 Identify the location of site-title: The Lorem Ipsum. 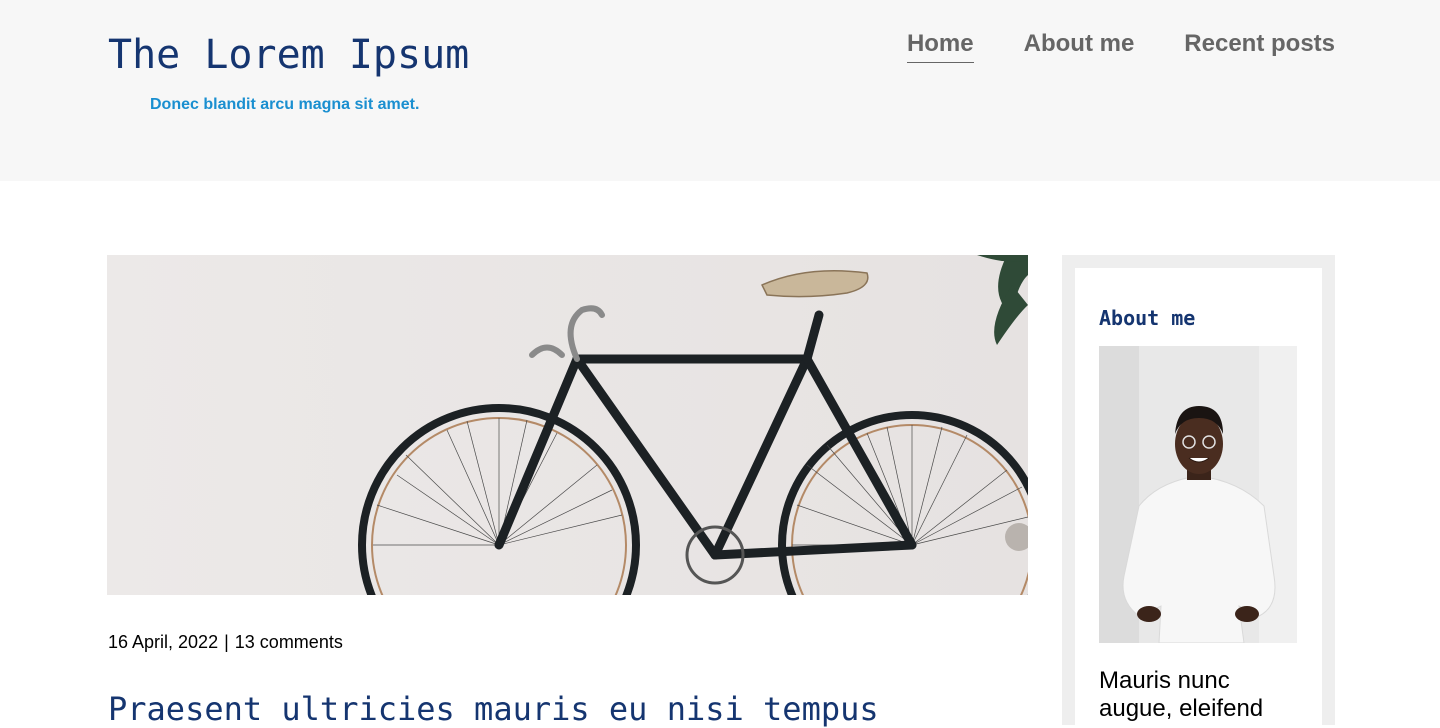
(288, 55).